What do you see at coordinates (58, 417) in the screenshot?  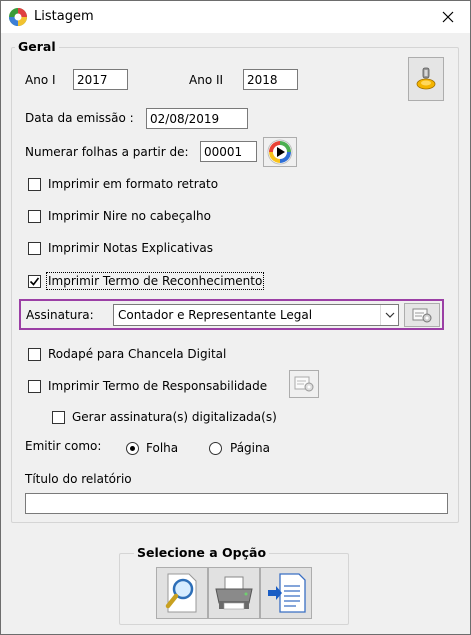 I see `gerar-assinatura-checkbox` at bounding box center [58, 417].